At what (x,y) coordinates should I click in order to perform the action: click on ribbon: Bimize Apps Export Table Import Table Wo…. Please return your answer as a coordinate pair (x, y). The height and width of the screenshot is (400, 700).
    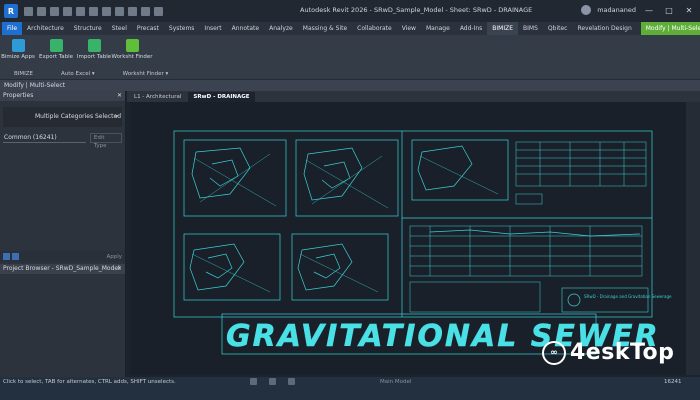
    Looking at the image, I should click on (350, 57).